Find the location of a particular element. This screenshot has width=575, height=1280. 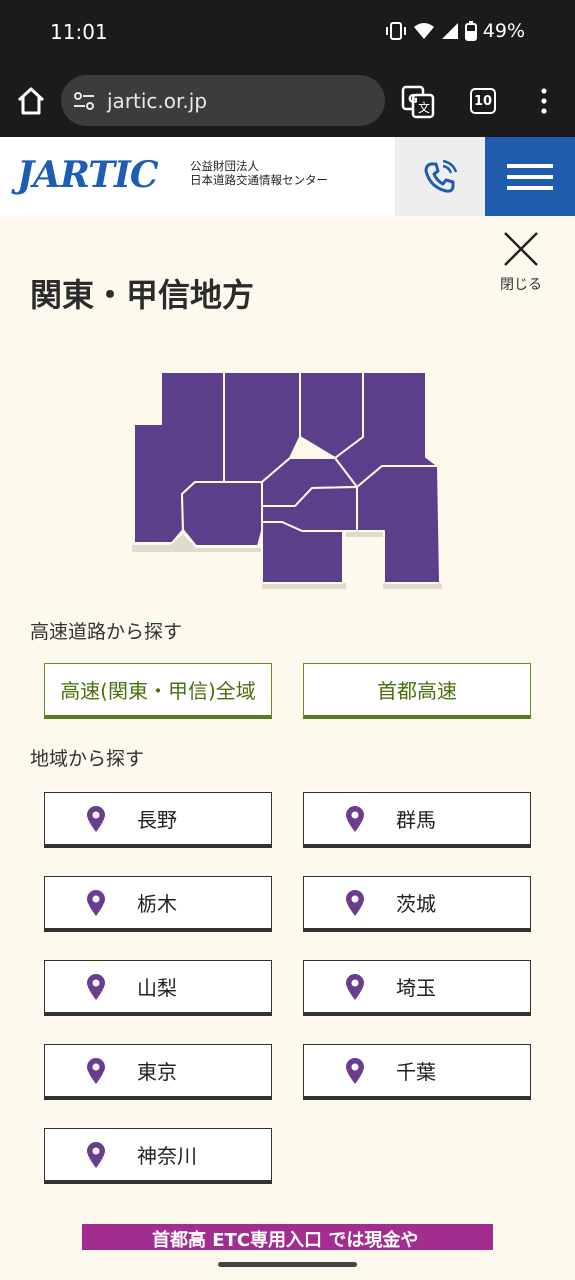

status-time: 11:01 is located at coordinates (79, 32).